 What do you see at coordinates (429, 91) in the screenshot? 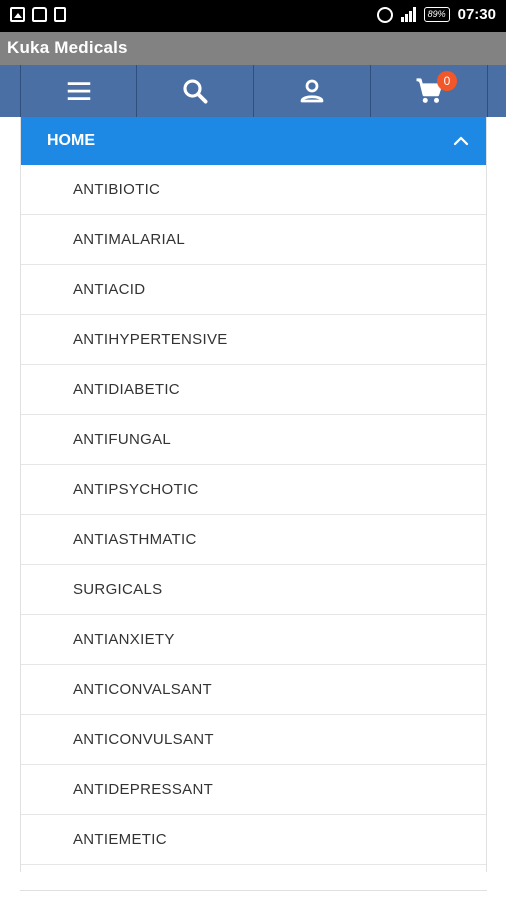
I see `cart-button: 0` at bounding box center [429, 91].